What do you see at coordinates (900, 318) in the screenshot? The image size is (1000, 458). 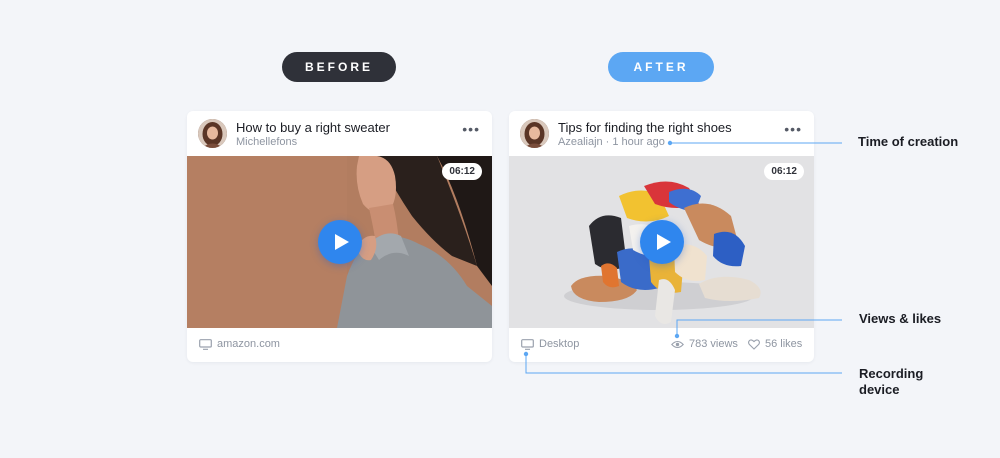 I see `views-likes-annotation: Views & likes` at bounding box center [900, 318].